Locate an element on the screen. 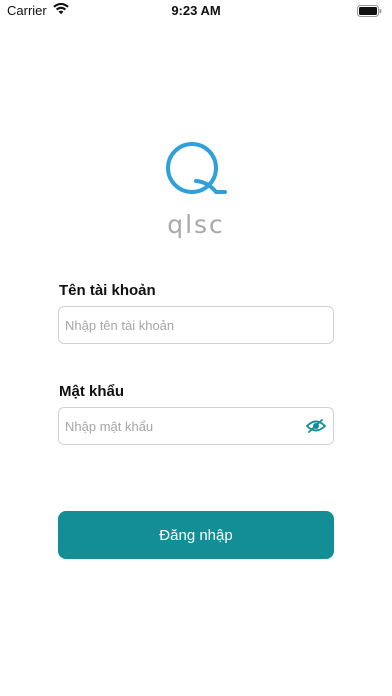 The width and height of the screenshot is (392, 696). status-time: 9:23 AM is located at coordinates (196, 10).